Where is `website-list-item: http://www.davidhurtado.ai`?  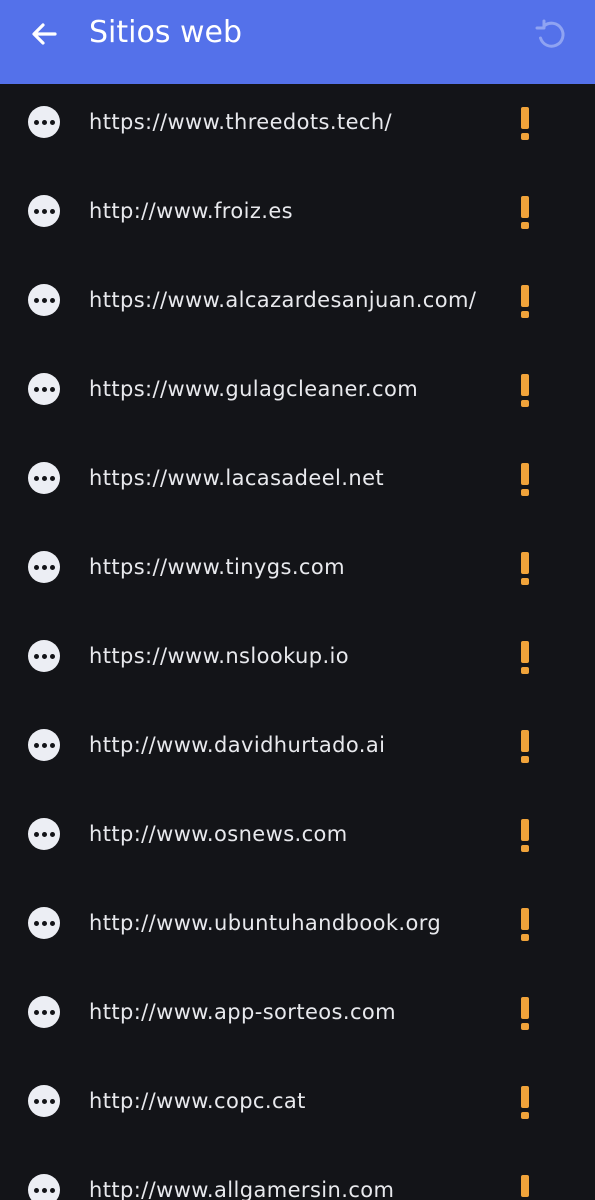
website-list-item: http://www.davidhurtado.ai is located at coordinates (297, 751).